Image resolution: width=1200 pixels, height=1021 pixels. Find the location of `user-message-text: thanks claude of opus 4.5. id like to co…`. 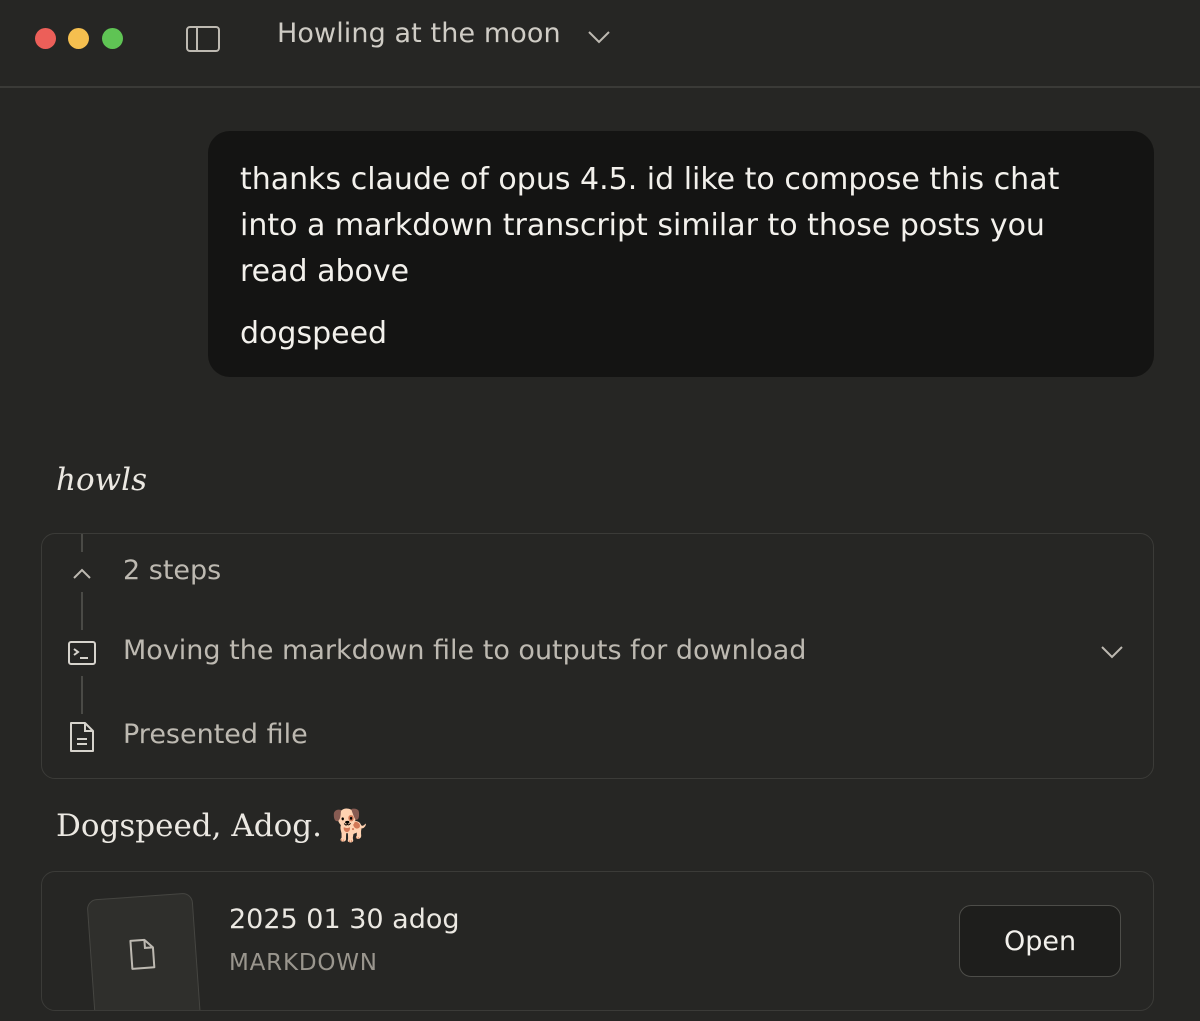

user-message-text: thanks claude of opus 4.5. id like to co… is located at coordinates (650, 225).